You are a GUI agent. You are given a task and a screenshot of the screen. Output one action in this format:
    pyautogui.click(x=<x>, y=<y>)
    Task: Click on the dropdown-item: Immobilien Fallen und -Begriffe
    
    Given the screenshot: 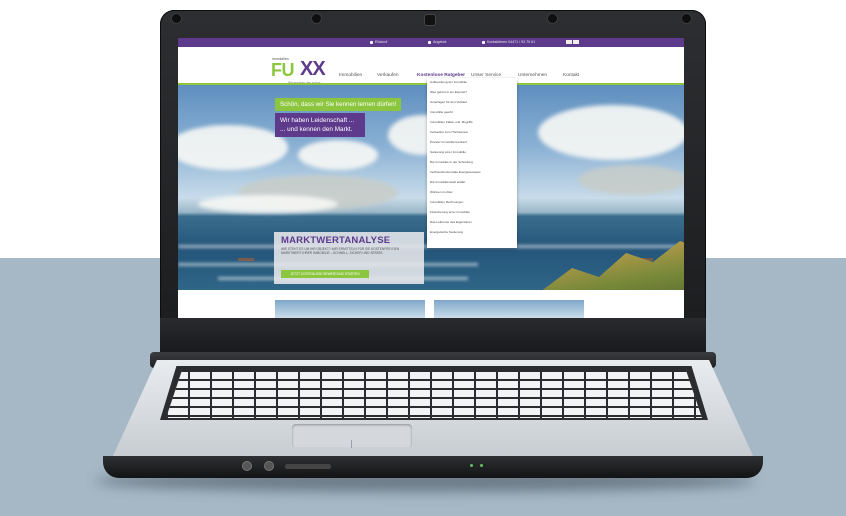 What is the action you would take?
    pyautogui.click(x=451, y=122)
    